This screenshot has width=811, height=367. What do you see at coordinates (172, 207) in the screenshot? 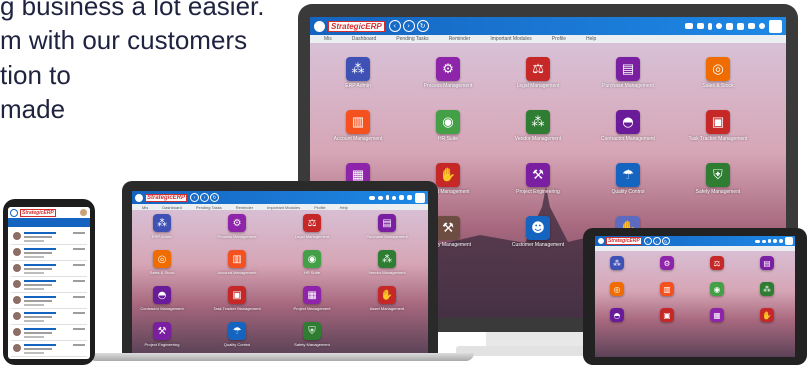
I see `laptop-menu-dashboard: Dashboard` at bounding box center [172, 207].